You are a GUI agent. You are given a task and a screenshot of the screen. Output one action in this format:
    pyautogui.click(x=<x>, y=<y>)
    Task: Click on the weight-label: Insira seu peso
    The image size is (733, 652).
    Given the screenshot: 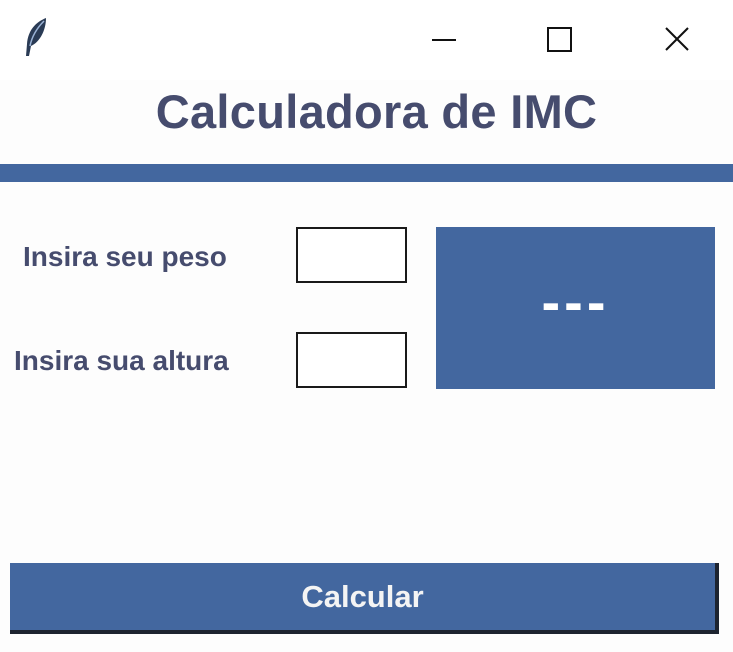 What is the action you would take?
    pyautogui.click(x=125, y=256)
    